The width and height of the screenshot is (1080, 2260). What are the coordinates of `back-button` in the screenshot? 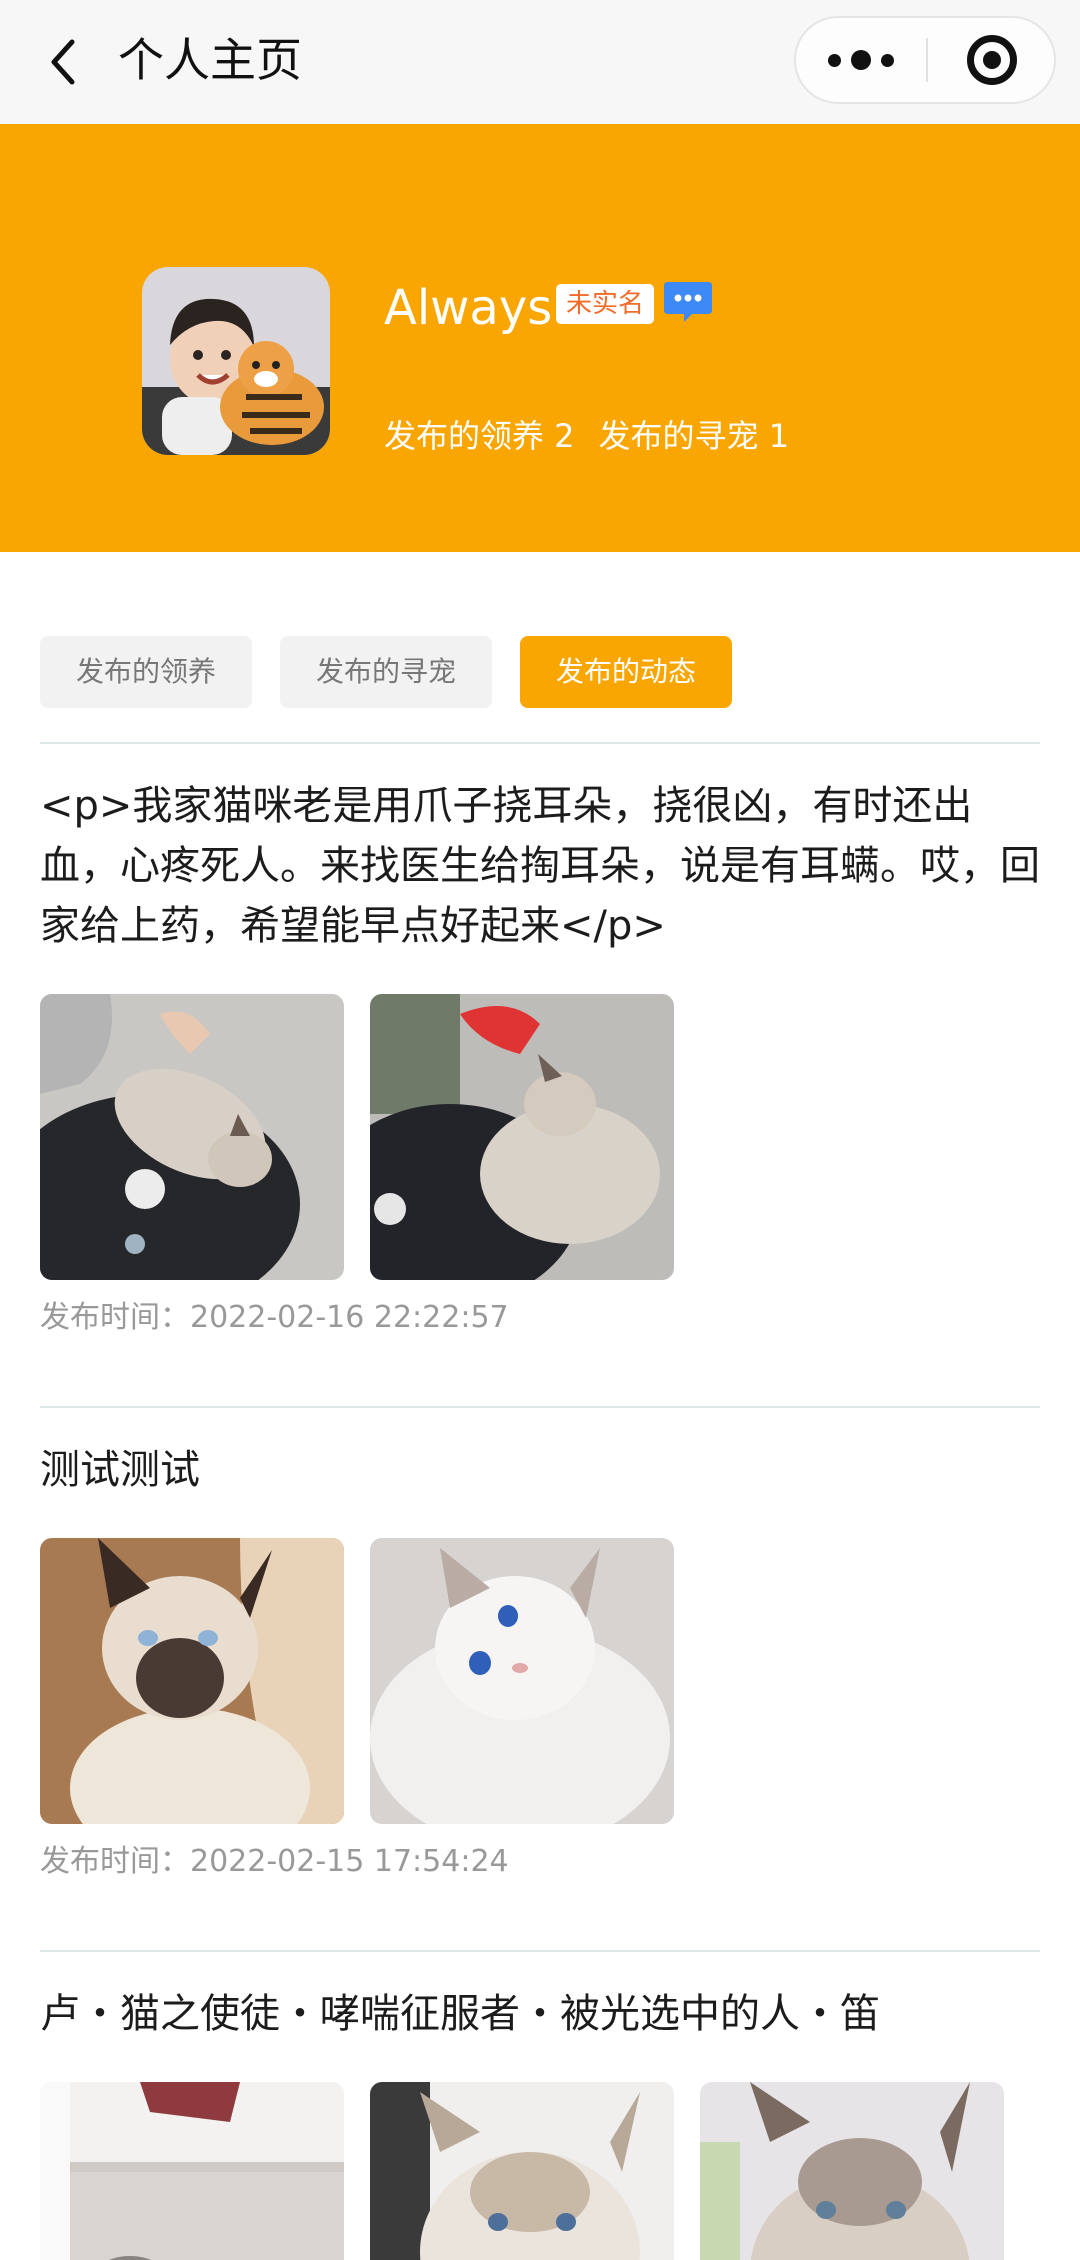 It's located at (64, 62).